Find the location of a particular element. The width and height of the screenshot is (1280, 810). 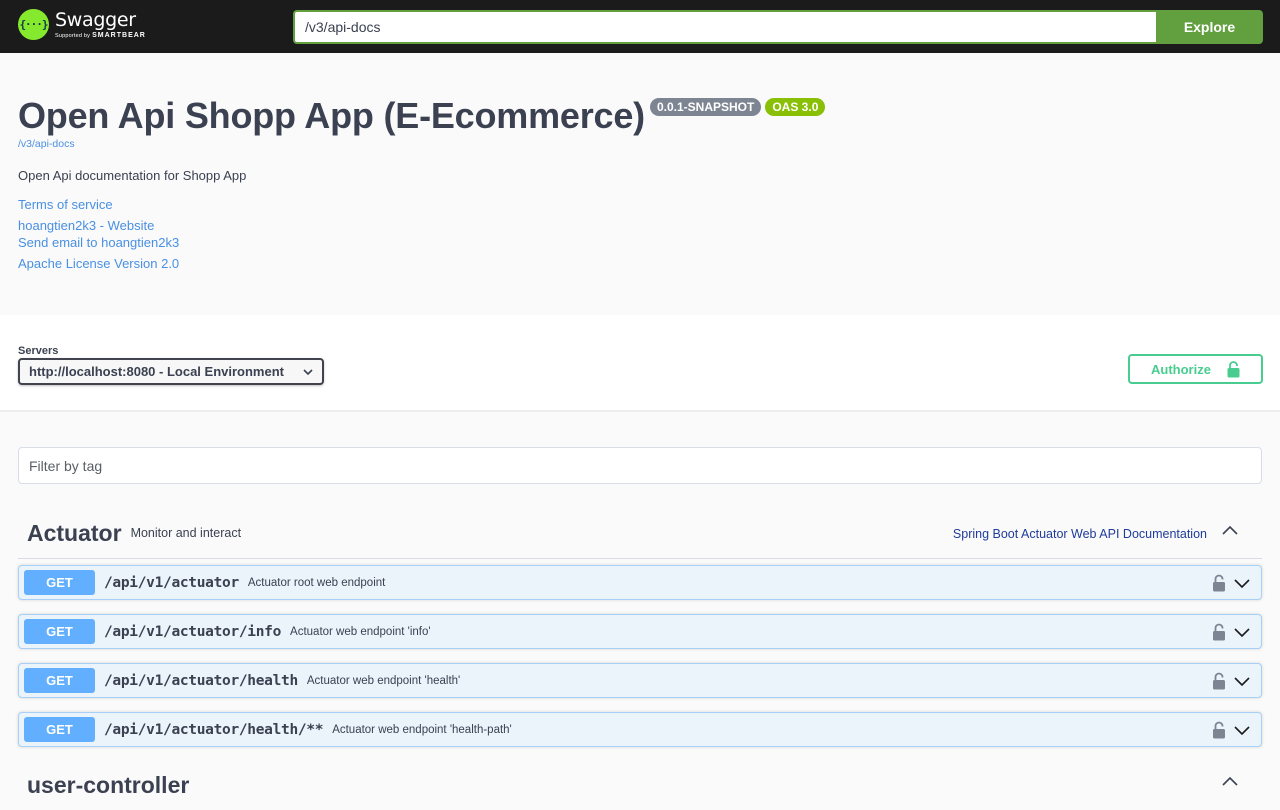

operation-path: /api/v1/actuator/health is located at coordinates (201, 680).